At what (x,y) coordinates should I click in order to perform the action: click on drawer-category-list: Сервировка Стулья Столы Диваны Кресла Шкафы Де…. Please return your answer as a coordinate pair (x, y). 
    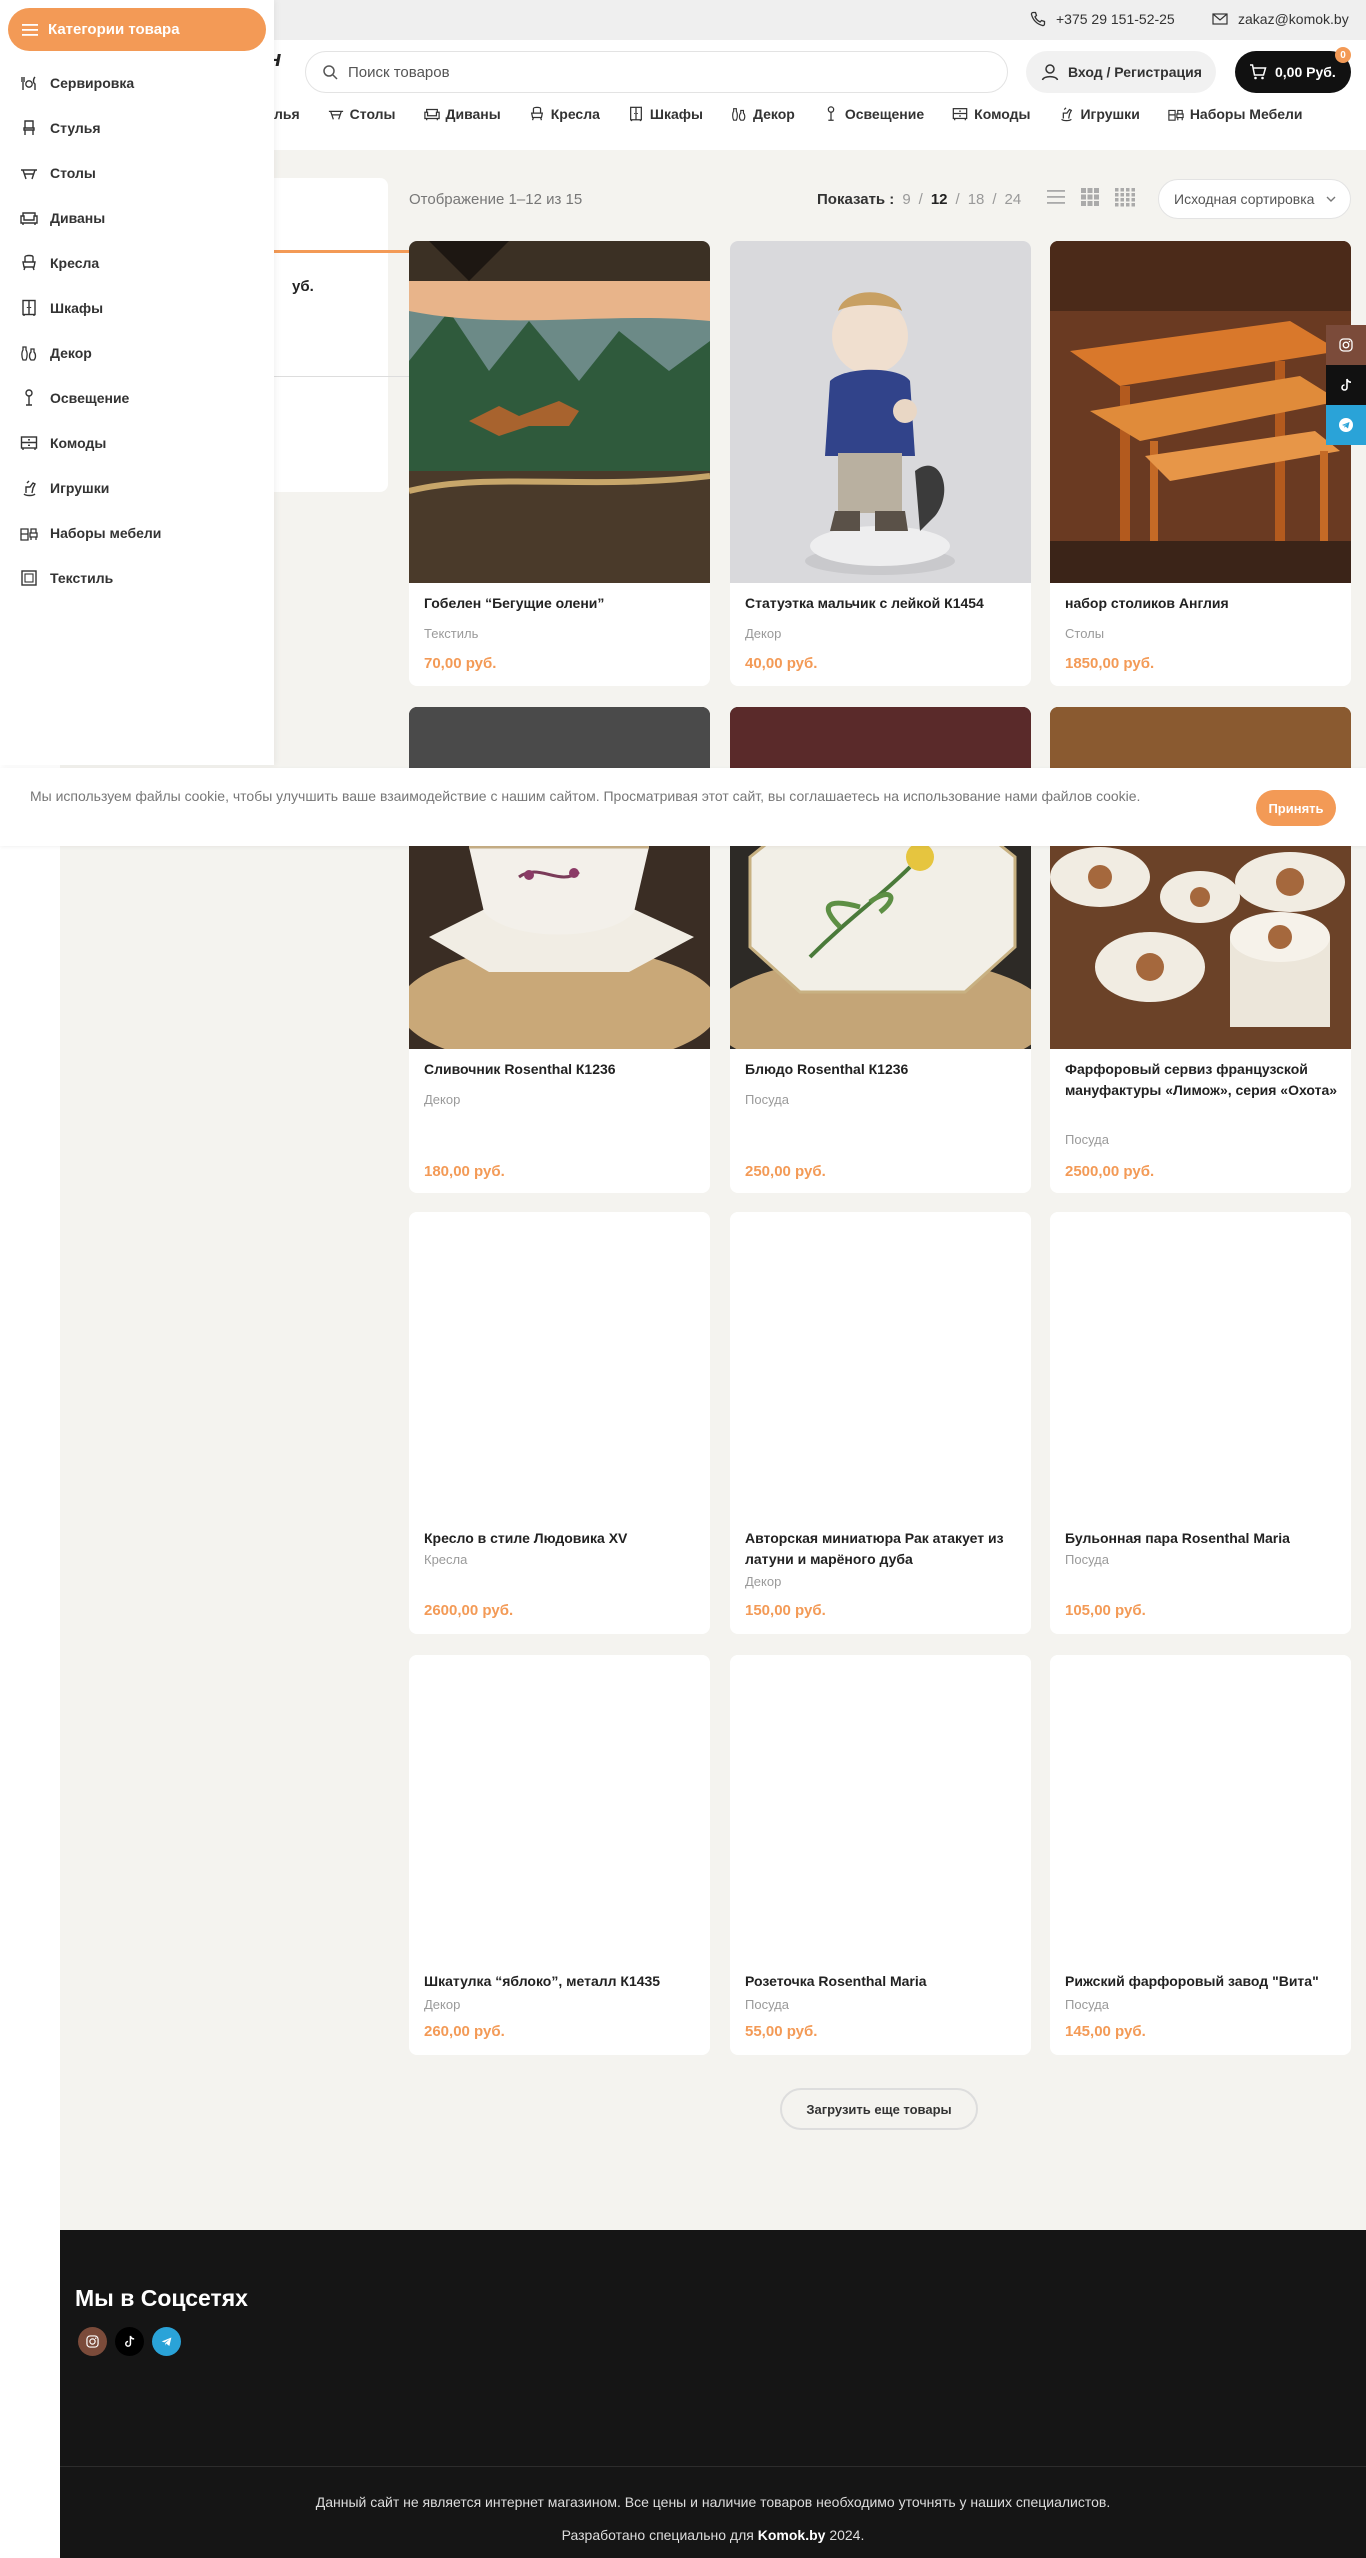
    Looking at the image, I should click on (137, 330).